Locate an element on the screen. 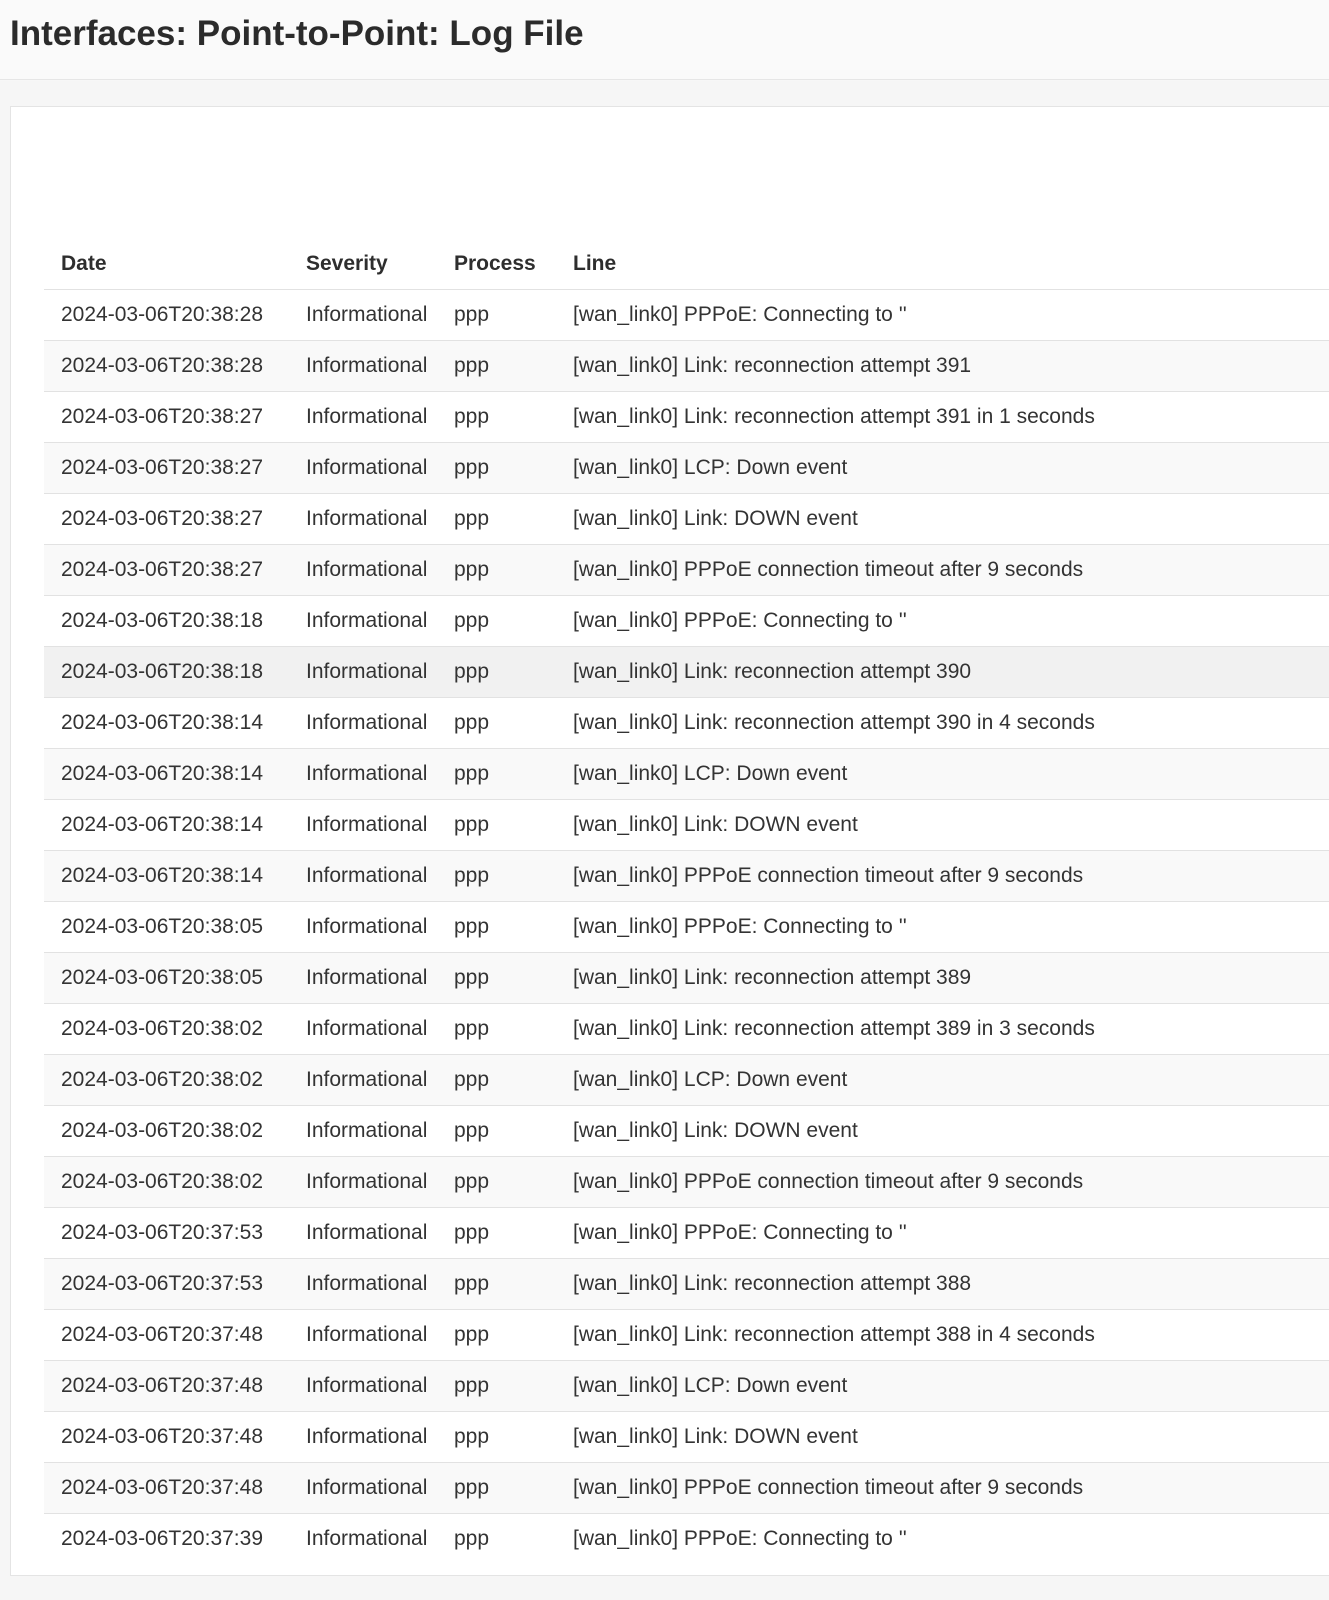 This screenshot has width=1329, height=1600. column-header-date: Date is located at coordinates (166, 264).